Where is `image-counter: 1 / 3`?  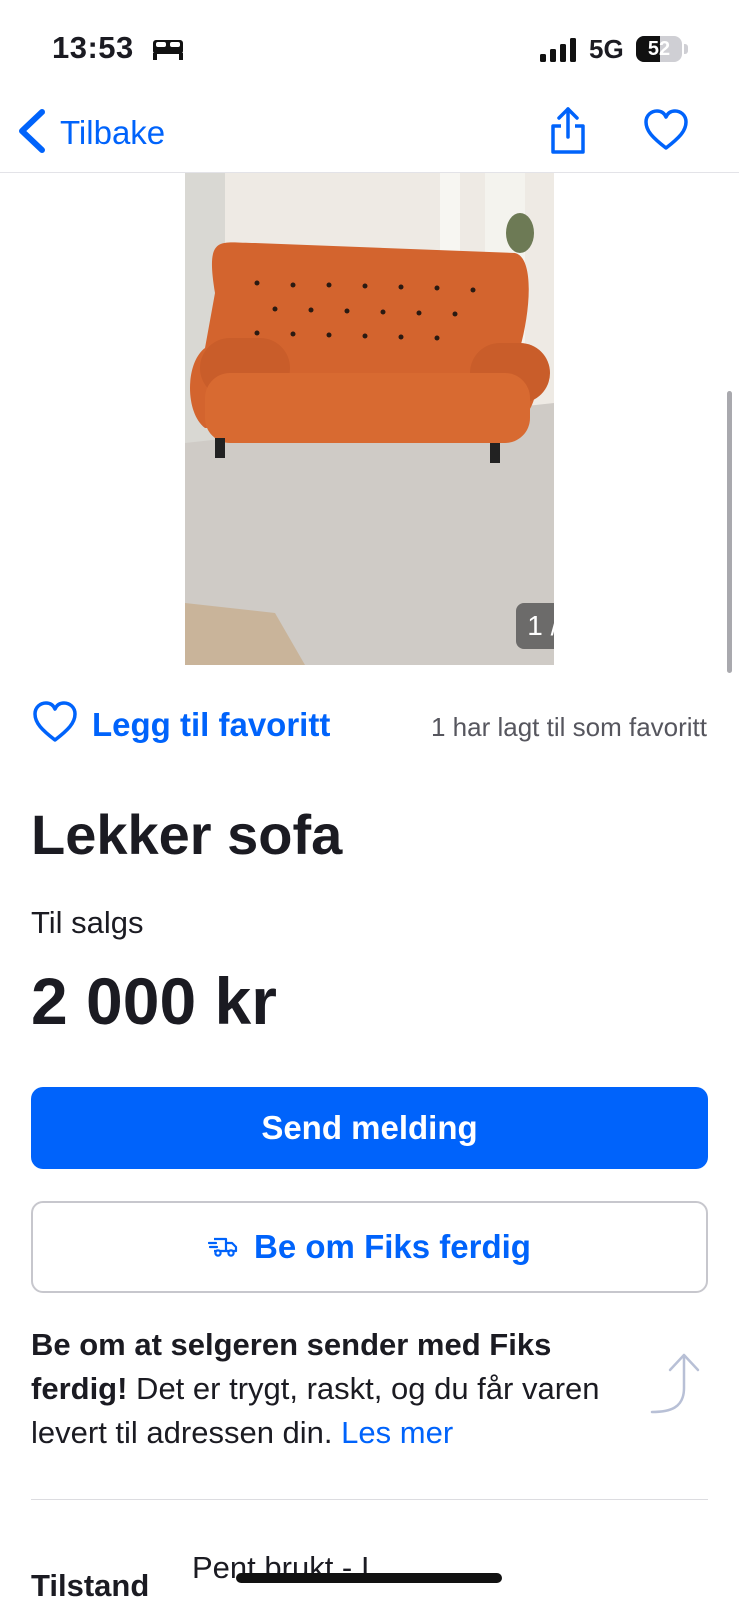 image-counter: 1 / 3 is located at coordinates (535, 626).